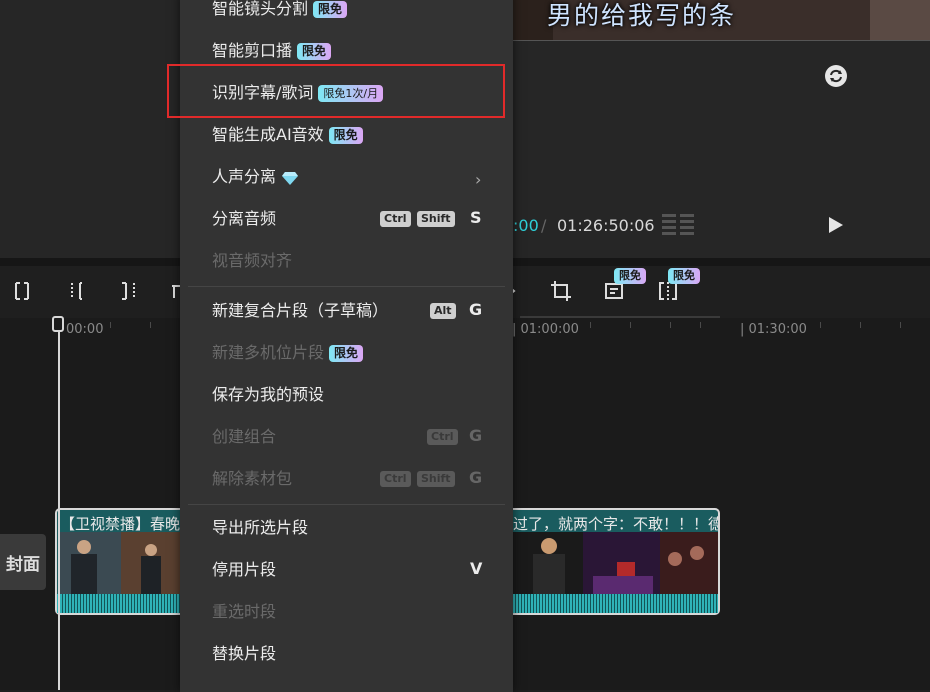 This screenshot has width=930, height=692. Describe the element at coordinates (23, 562) in the screenshot. I see `cover-button: 封面` at that location.